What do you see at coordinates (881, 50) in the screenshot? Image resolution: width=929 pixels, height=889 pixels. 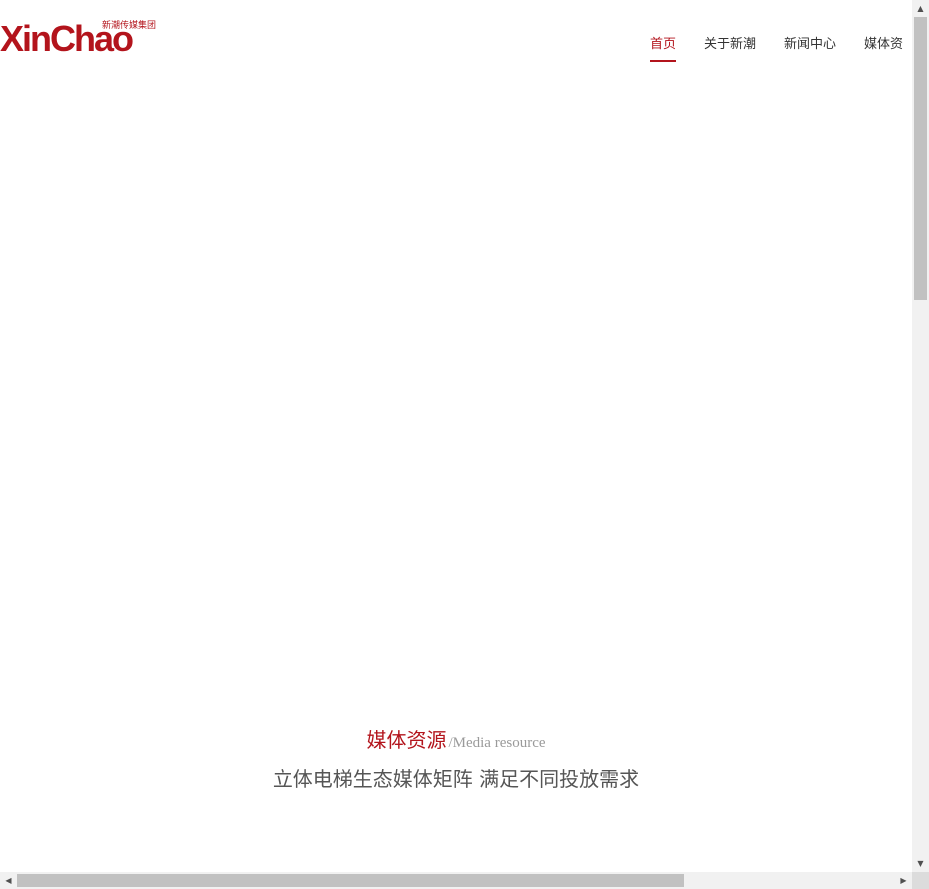 I see `nav-item-media: 媒体资` at bounding box center [881, 50].